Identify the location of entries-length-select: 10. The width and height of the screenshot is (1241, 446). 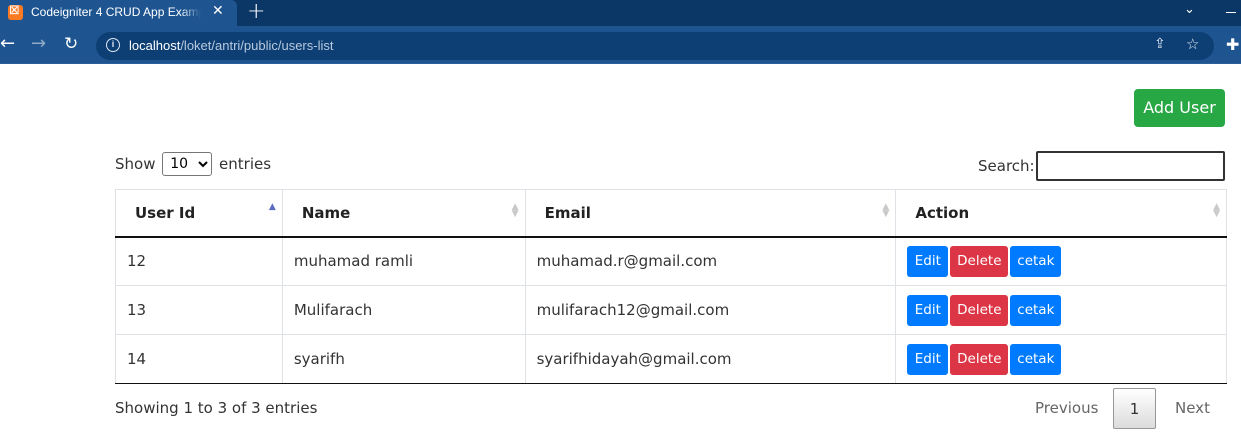
(187, 164).